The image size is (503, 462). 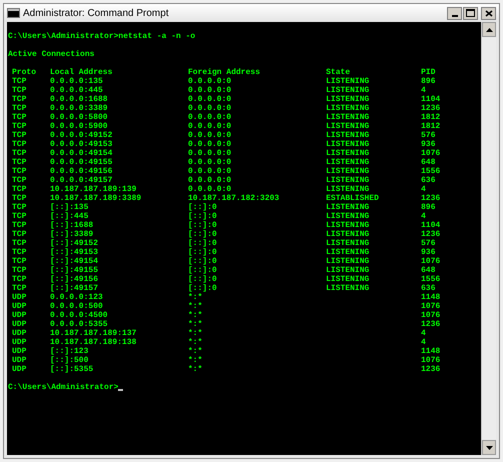 What do you see at coordinates (69, 207) in the screenshot?
I see `local-address-cell: [::]:135` at bounding box center [69, 207].